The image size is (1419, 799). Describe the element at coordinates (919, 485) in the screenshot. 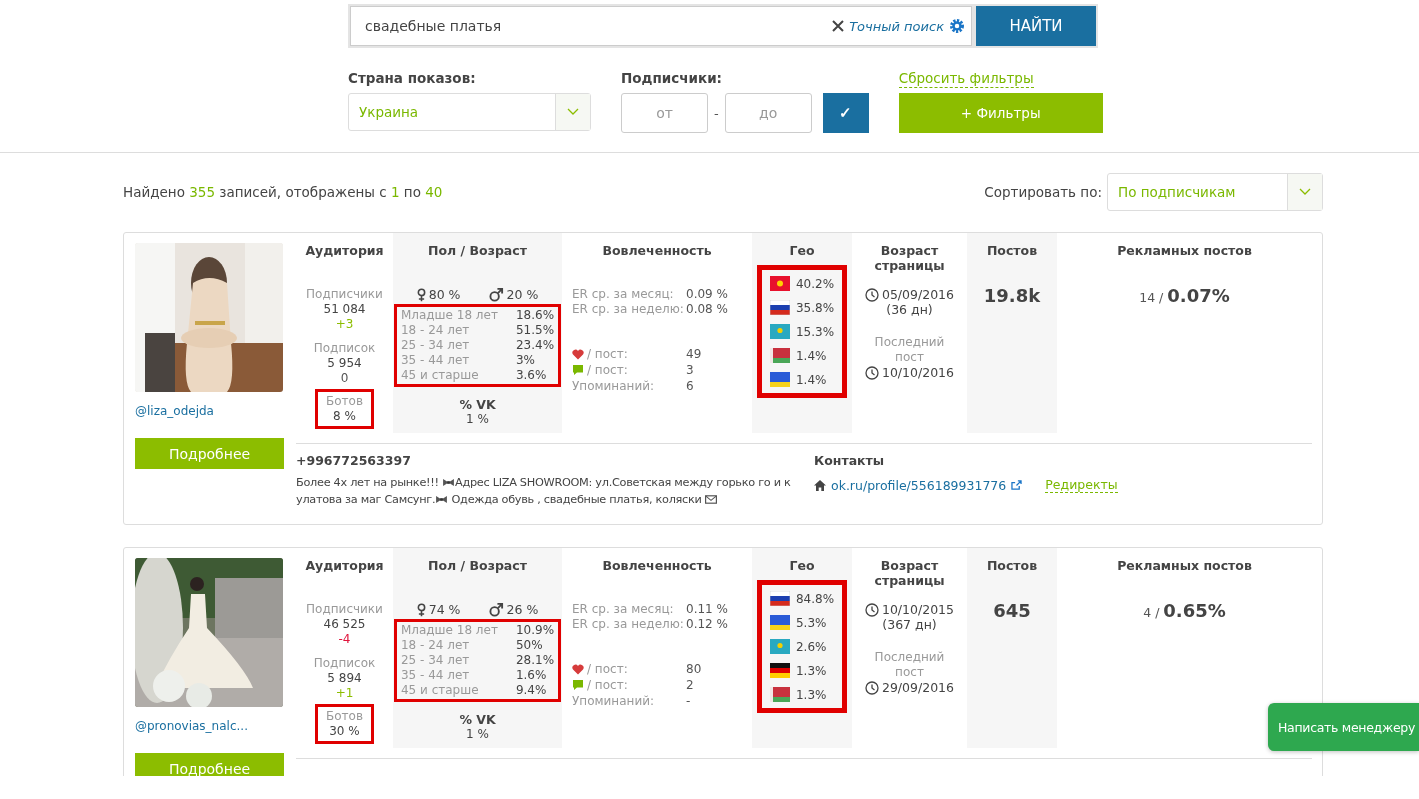

I see `profile-link: ok.ru/profile/556189931776` at that location.